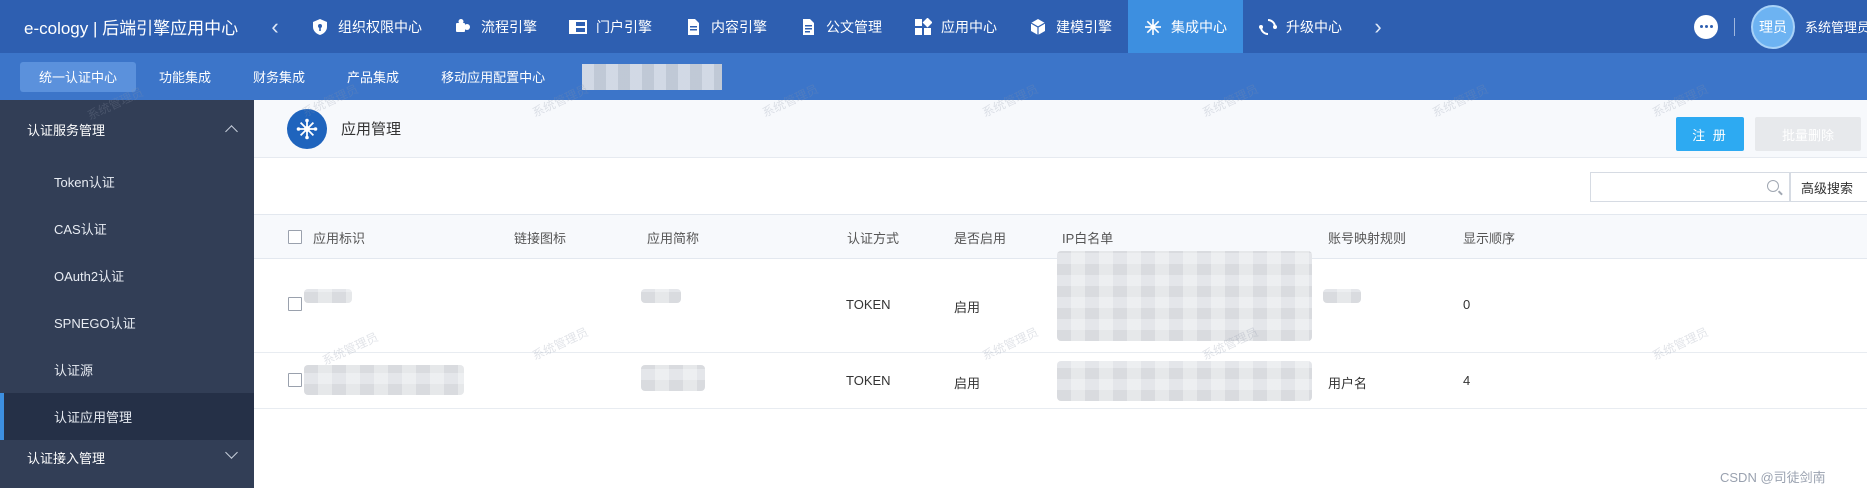 The height and width of the screenshot is (488, 1867). What do you see at coordinates (509, 26) in the screenshot?
I see `tab-label: 流程引擎` at bounding box center [509, 26].